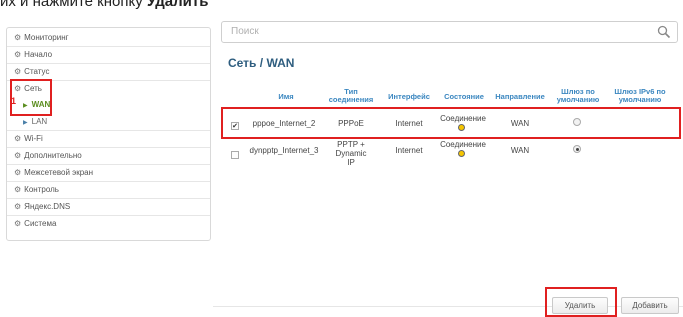 This screenshot has width=683, height=317. I want to click on column-header-ipv6-gateway: Шлюз IPv6 по умолчанию, so click(640, 95).